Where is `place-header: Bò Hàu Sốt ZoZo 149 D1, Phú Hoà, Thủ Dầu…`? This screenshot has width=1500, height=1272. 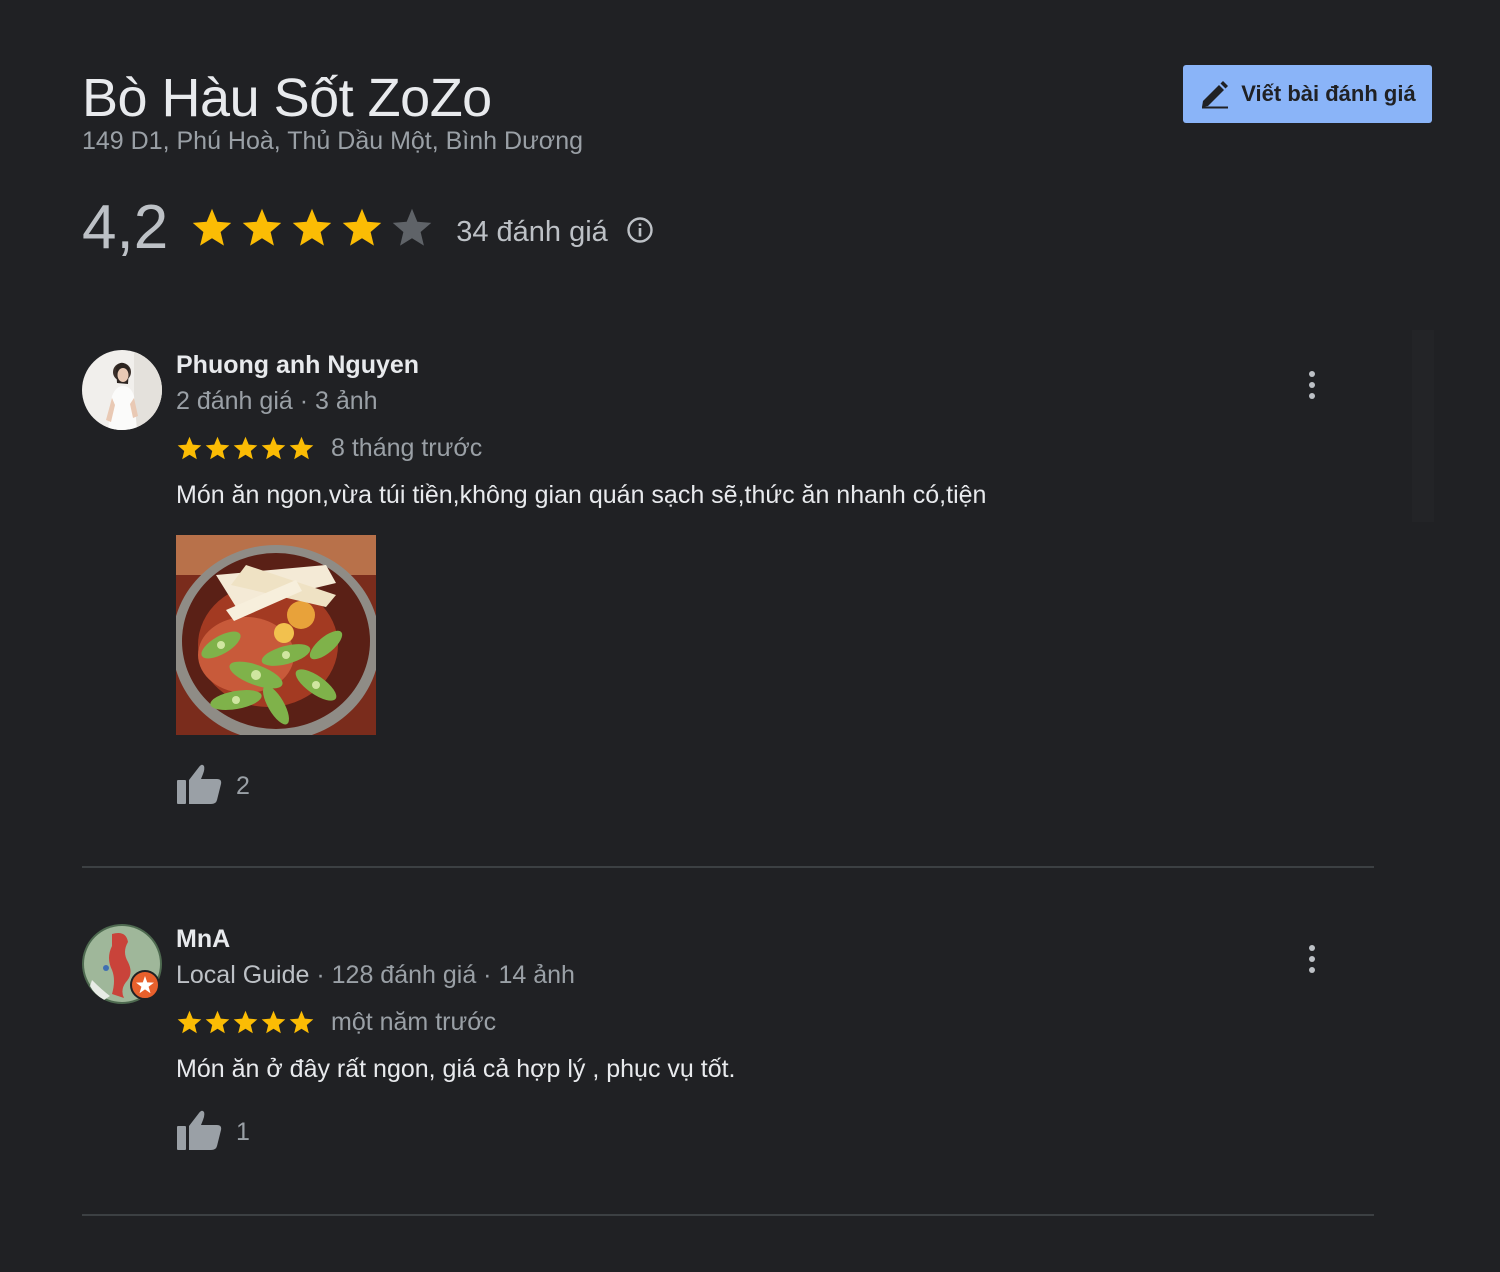
place-header: Bò Hàu Sốt ZoZo 149 D1, Phú Hoà, Thủ Dầu… is located at coordinates (332, 111).